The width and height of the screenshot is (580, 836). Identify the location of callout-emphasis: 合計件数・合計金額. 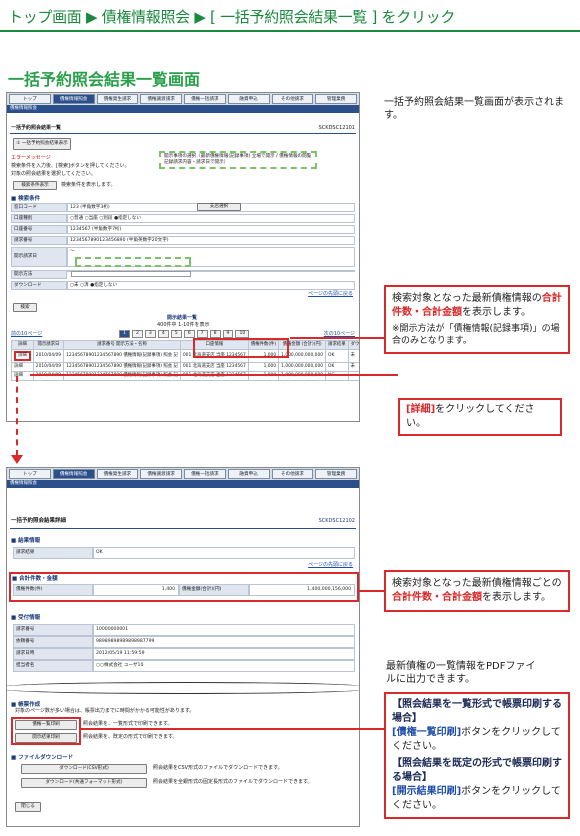
(437, 597).